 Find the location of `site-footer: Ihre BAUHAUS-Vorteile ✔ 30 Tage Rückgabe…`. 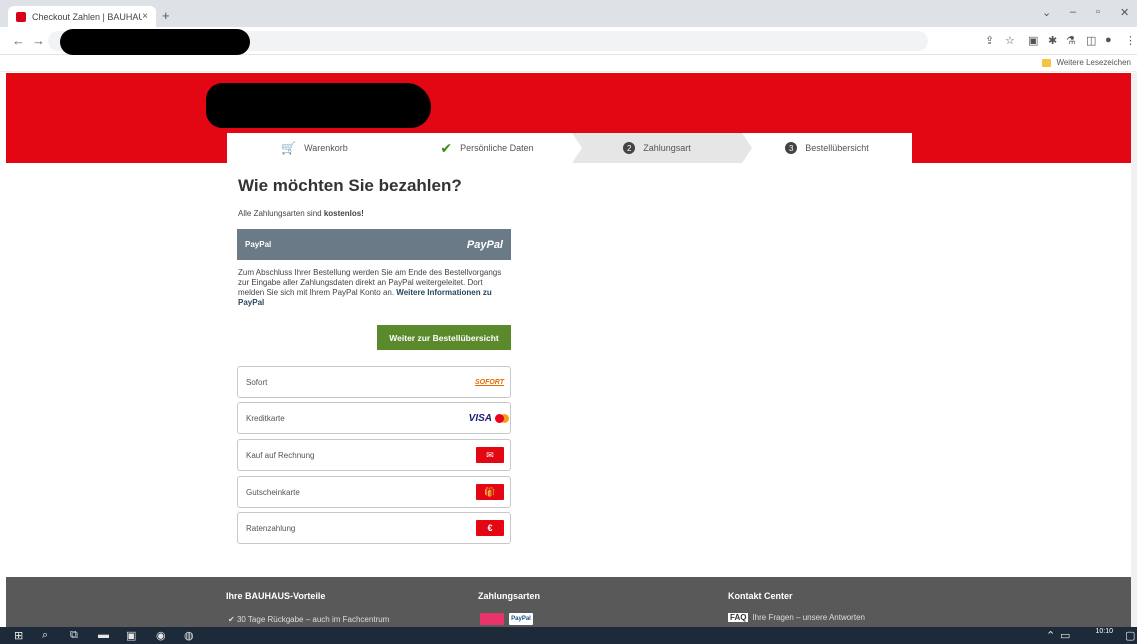

site-footer: Ihre BAUHAUS-Vorteile ✔ 30 Tage Rückgabe… is located at coordinates (570, 602).